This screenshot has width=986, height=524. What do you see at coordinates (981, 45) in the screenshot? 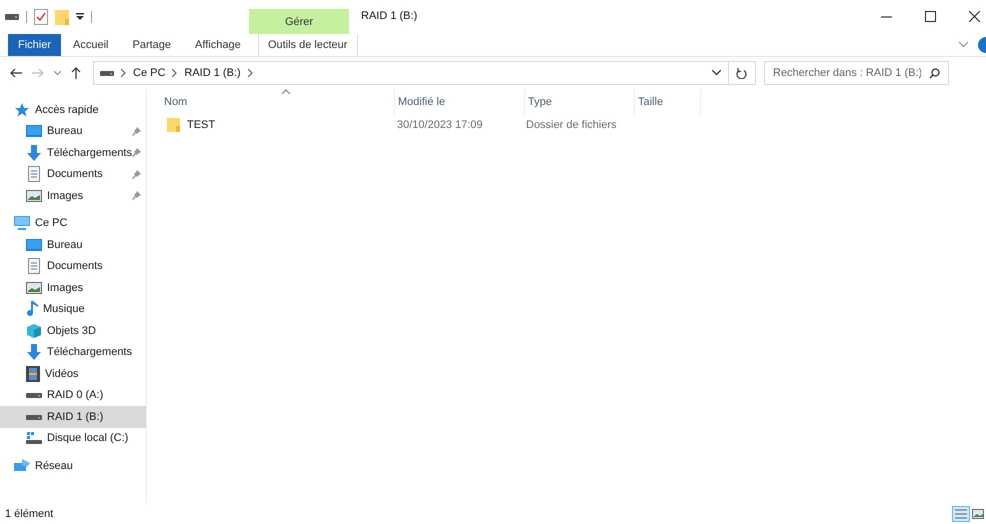
I see `help-icon` at bounding box center [981, 45].